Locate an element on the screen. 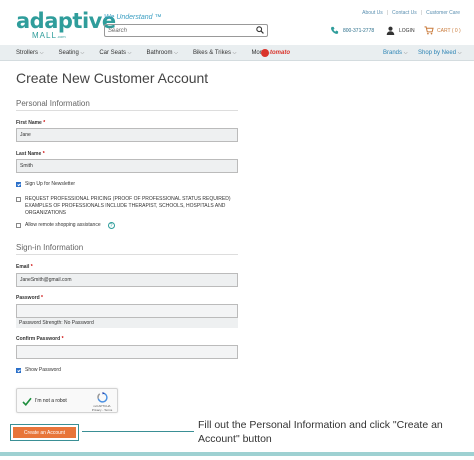  checkmark-icon is located at coordinates (27, 401).